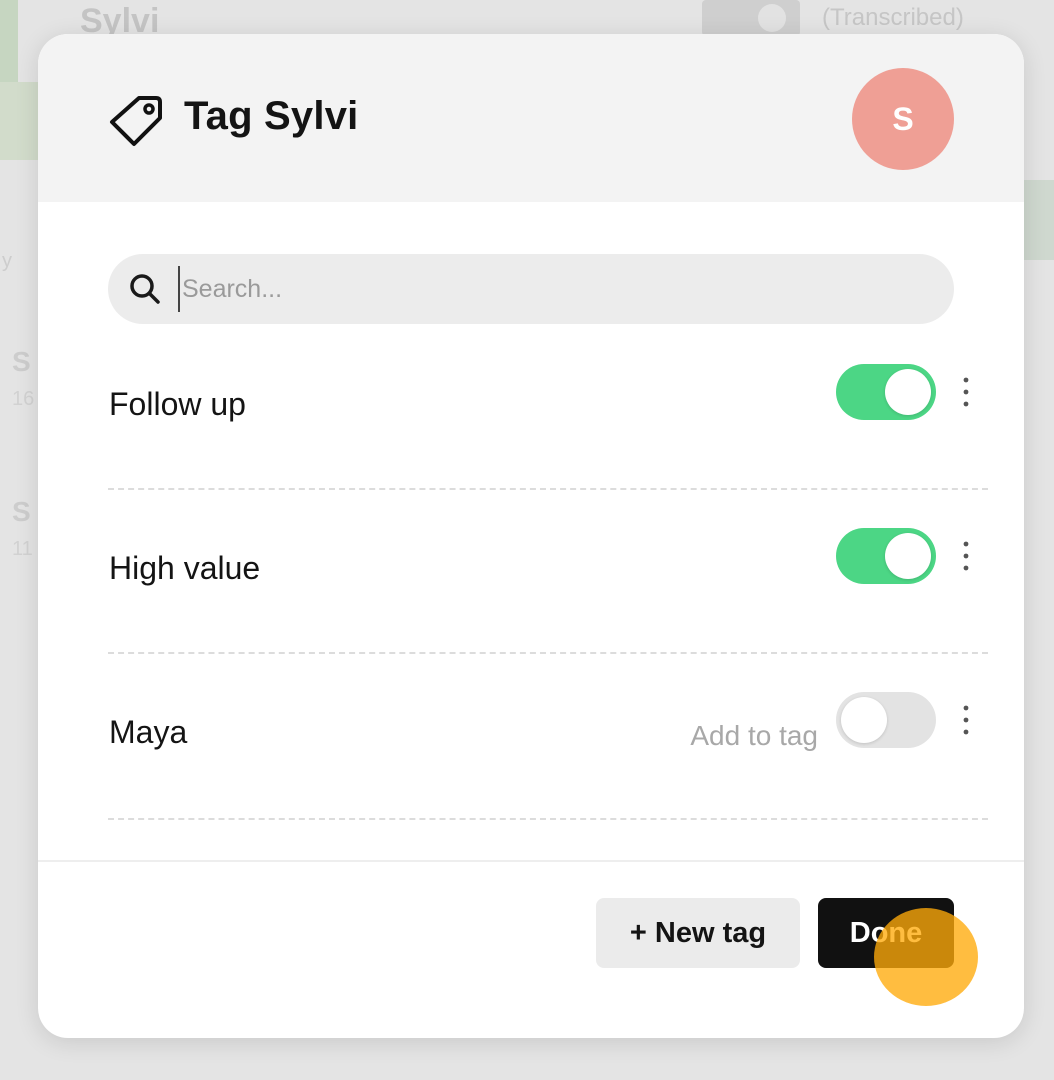  Describe the element at coordinates (7, 261) in the screenshot. I see `background-side-text: y` at that location.